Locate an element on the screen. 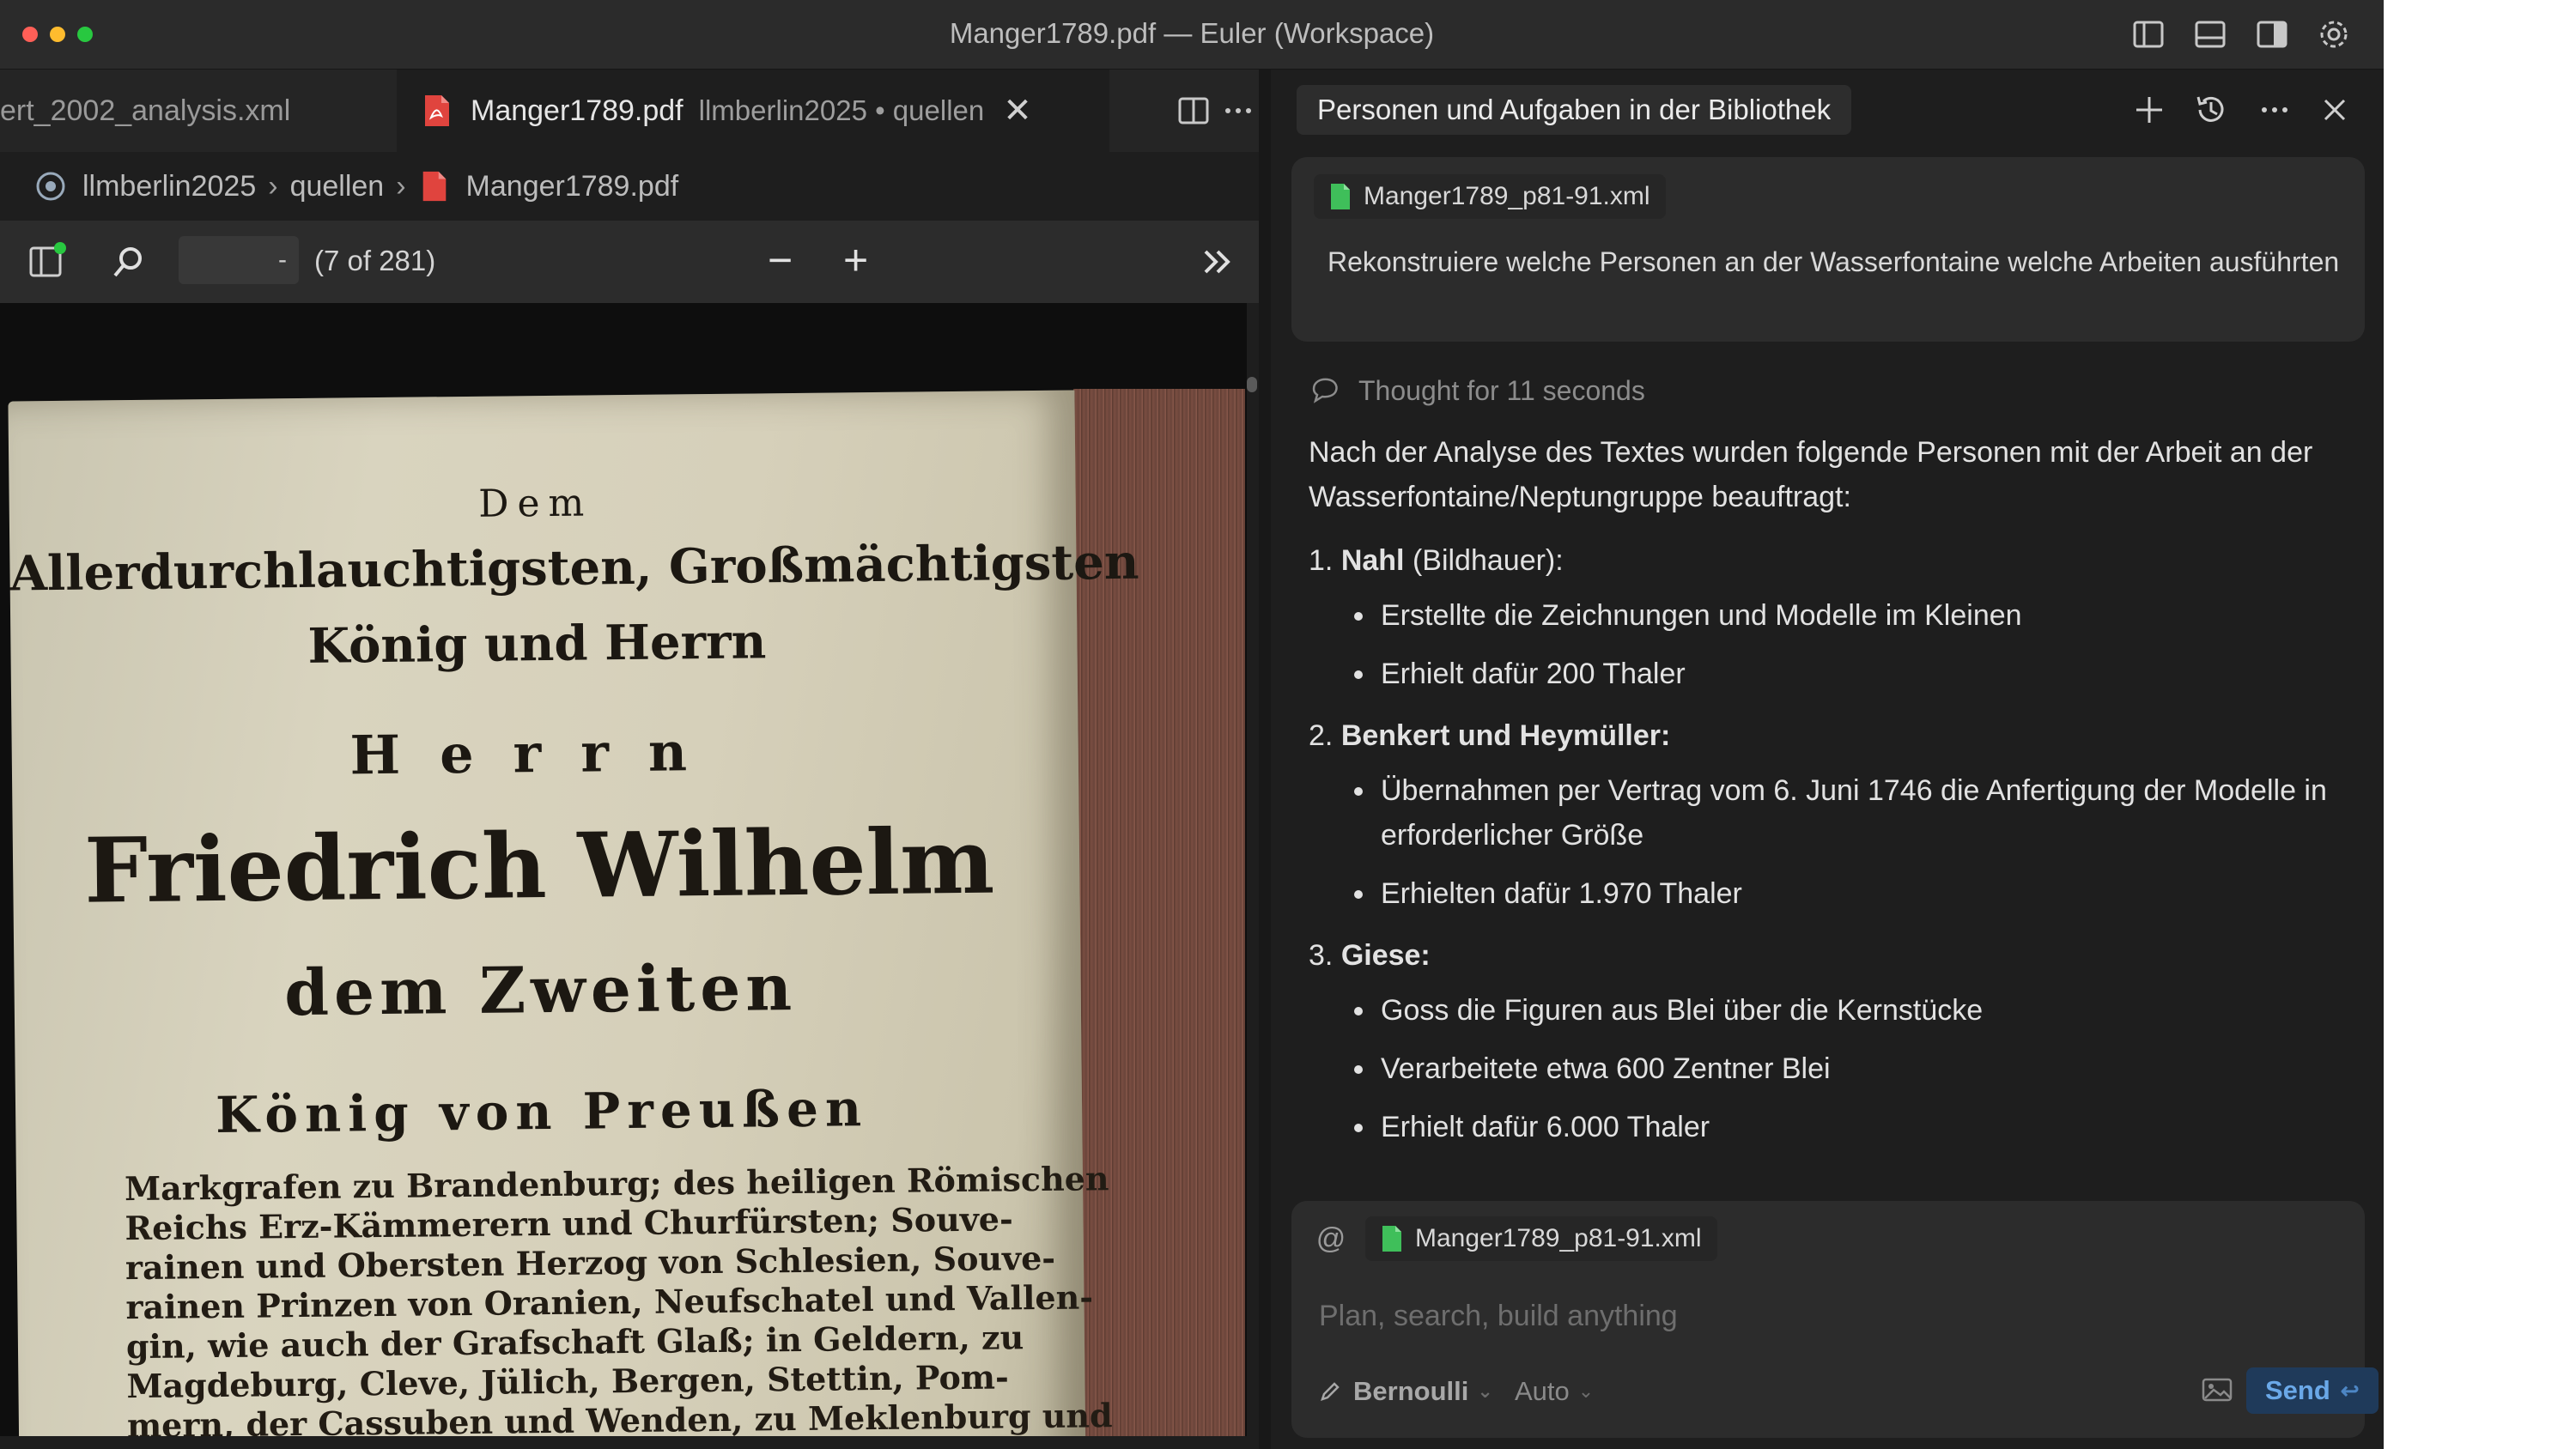 This screenshot has width=2576, height=1449. chat-title-tab: Personen und Aufgaben in der Bibliothek is located at coordinates (1575, 110).